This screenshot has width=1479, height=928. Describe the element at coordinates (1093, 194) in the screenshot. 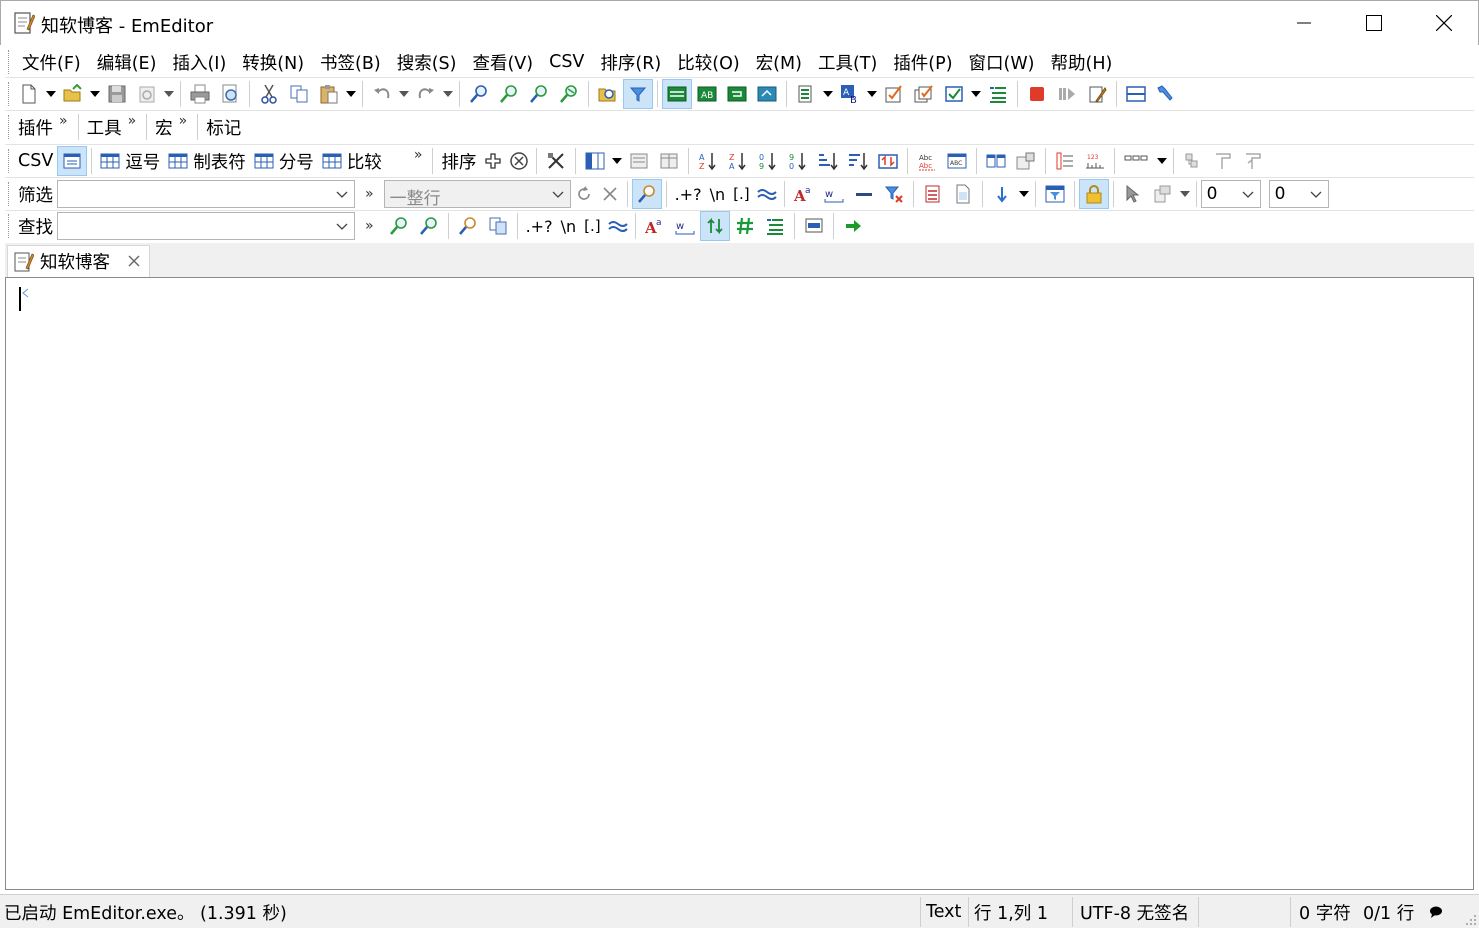

I see `lock-filter-button` at that location.